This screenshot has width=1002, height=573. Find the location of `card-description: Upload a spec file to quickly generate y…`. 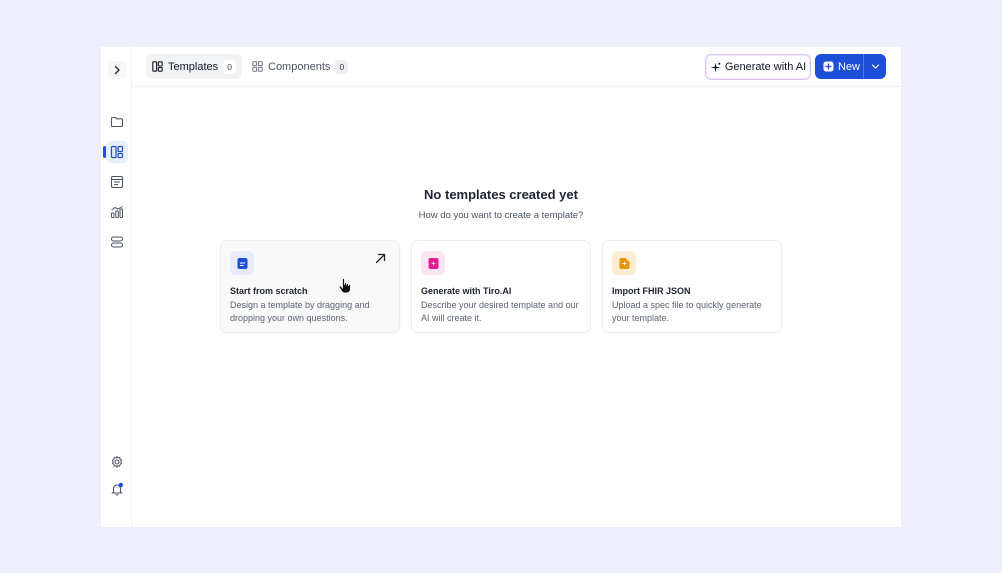

card-description: Upload a spec file to quickly generate y… is located at coordinates (687, 311).